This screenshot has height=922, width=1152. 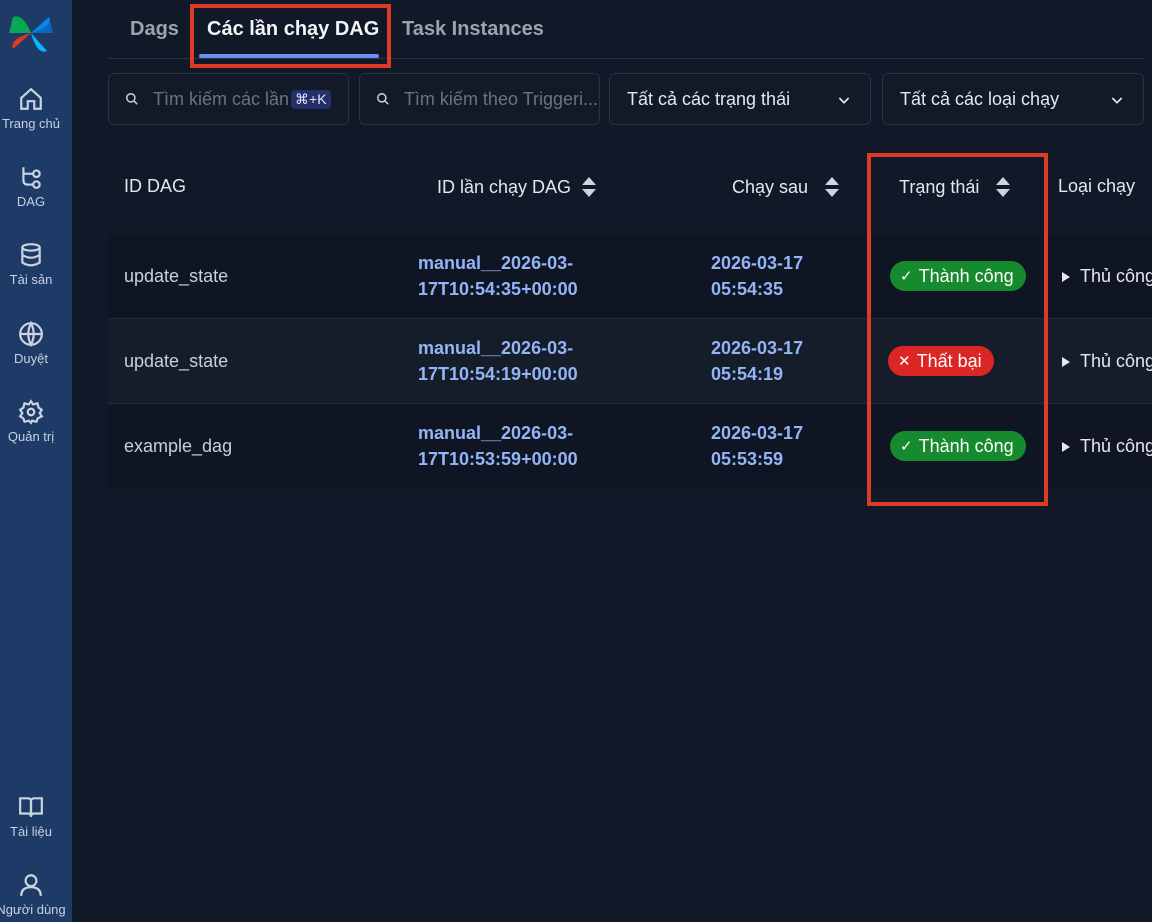 What do you see at coordinates (626, 29) in the screenshot?
I see `tab-bar: Dags Các lần chạy DAG Task Instances` at bounding box center [626, 29].